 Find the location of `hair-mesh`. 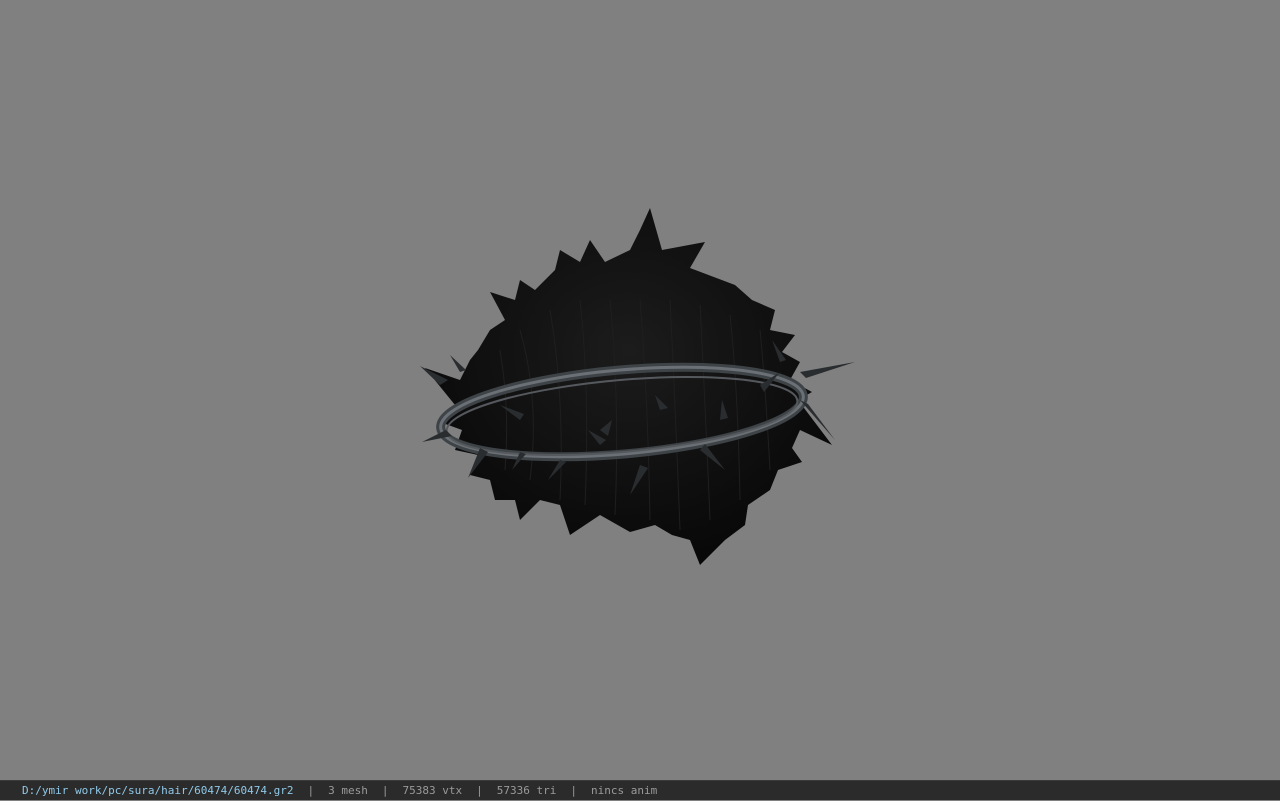

hair-mesh is located at coordinates (628, 386).